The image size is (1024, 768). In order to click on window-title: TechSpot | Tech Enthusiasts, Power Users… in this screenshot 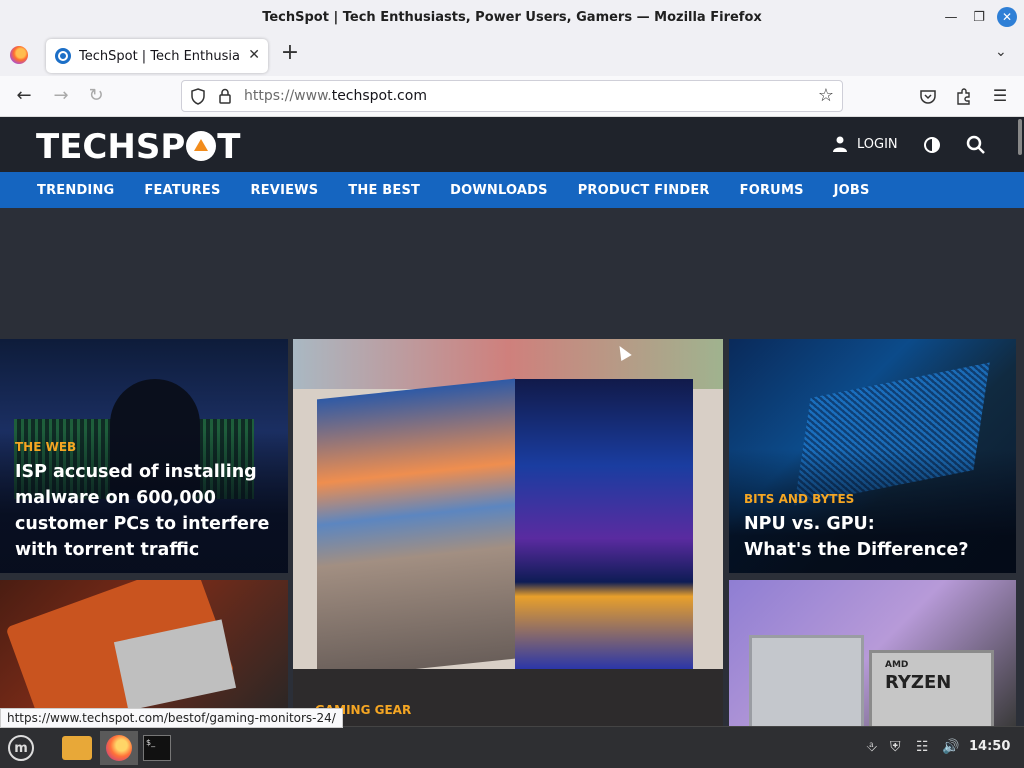, I will do `click(512, 17)`.